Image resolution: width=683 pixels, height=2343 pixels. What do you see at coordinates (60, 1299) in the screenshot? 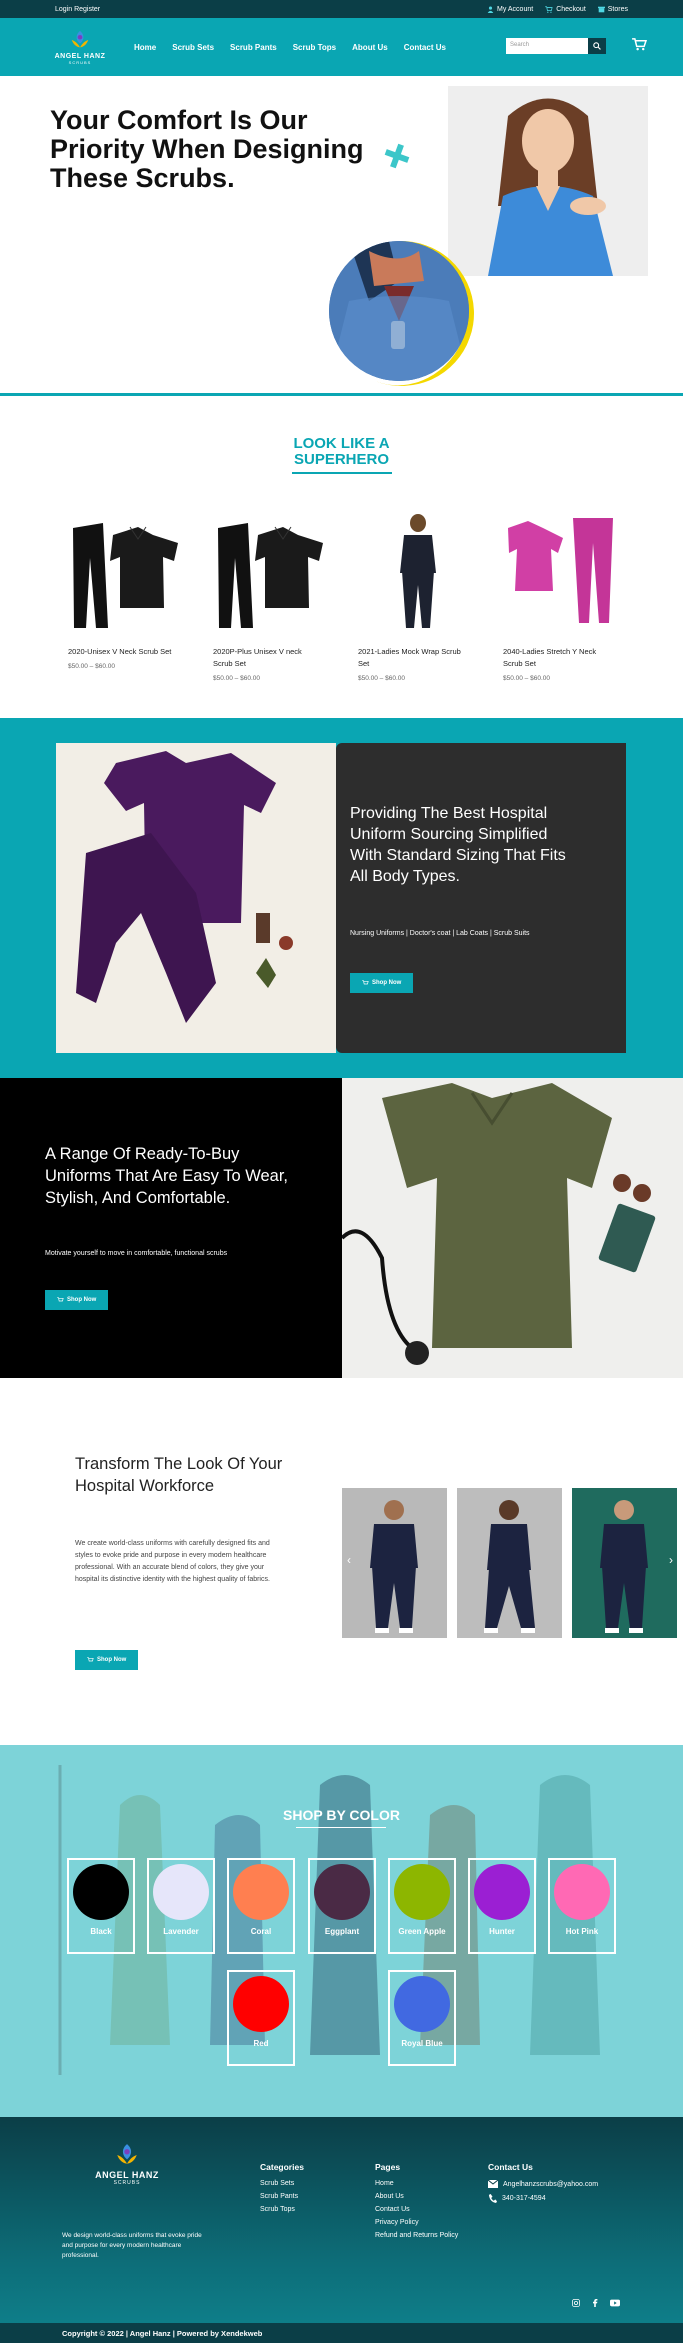
I see `cart-icon` at bounding box center [60, 1299].